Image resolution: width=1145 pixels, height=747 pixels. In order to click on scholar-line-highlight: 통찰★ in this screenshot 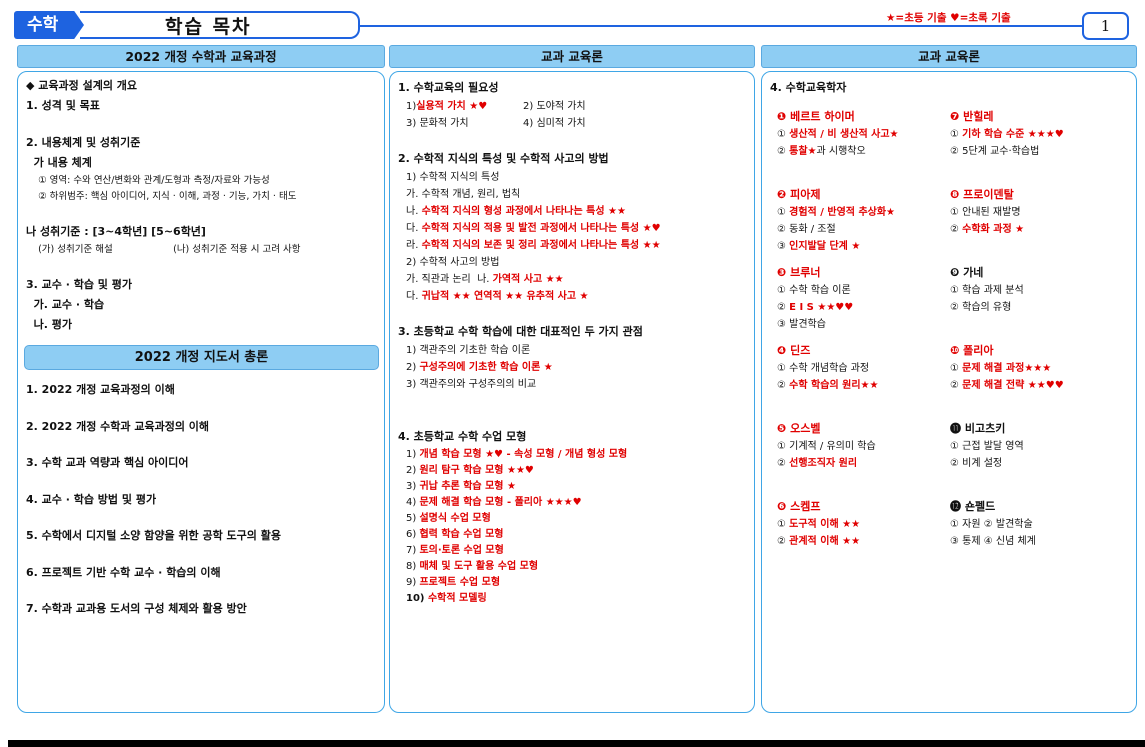, I will do `click(803, 151)`.